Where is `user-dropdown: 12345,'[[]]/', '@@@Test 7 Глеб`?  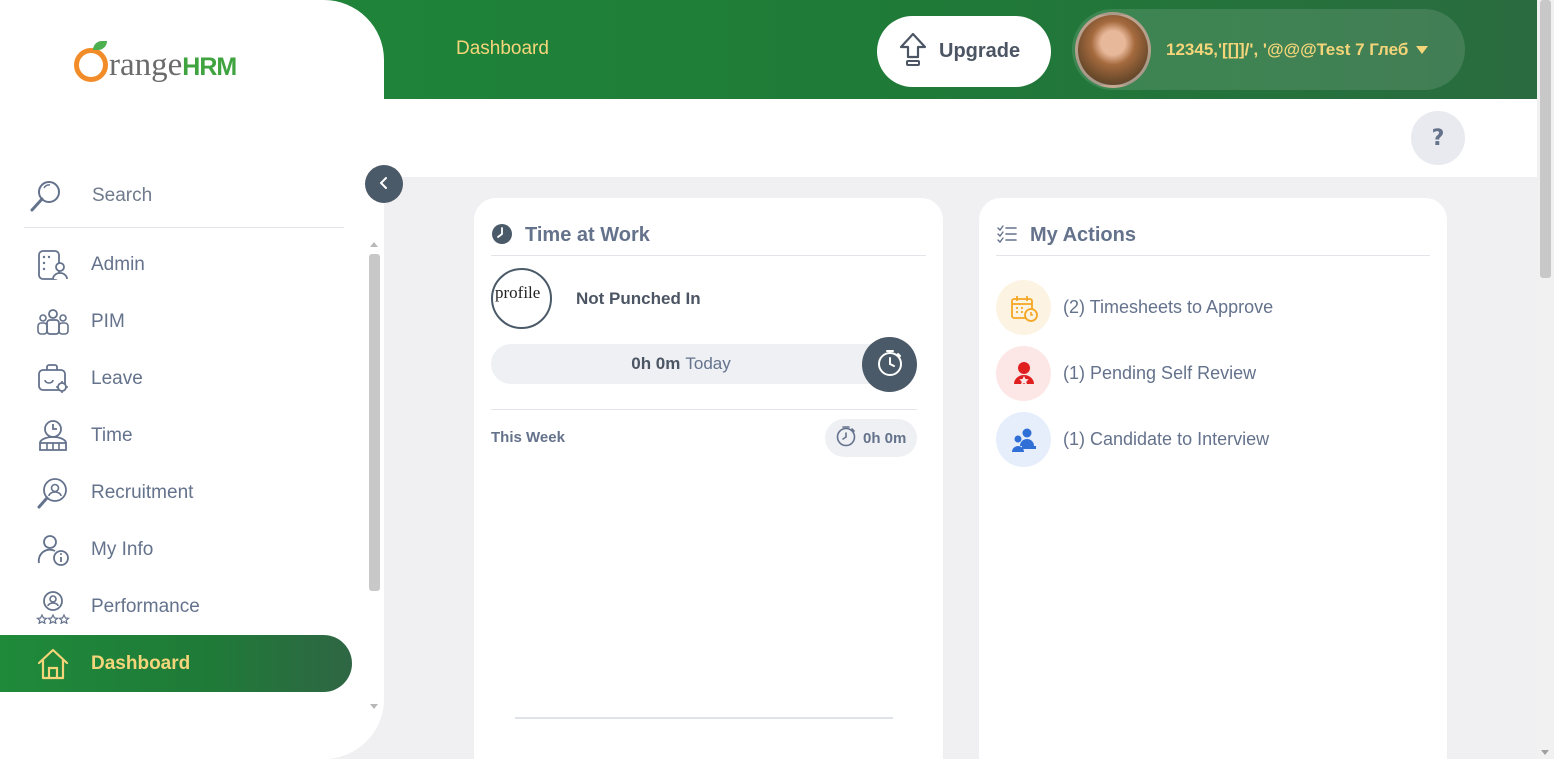
user-dropdown: 12345,'[[]]/', '@@@Test 7 Глеб is located at coordinates (1268, 49).